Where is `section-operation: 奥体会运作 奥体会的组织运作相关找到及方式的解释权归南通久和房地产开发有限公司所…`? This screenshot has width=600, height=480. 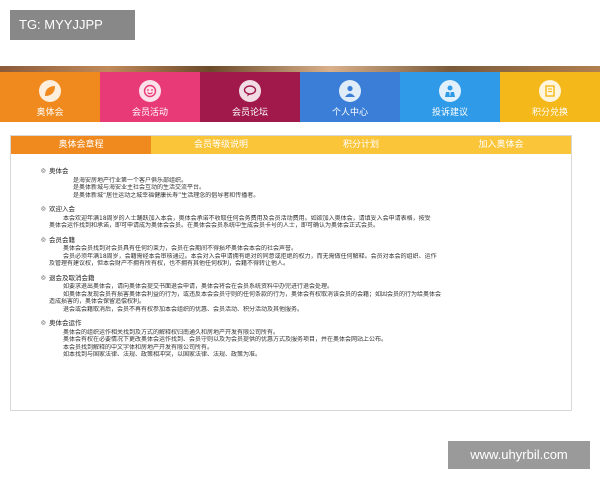
section-operation: 奥体会运作 奥体会的组织运作相关找到及方式的解释权归南通久和房地产开发有限公司所… is located at coordinates (291, 339).